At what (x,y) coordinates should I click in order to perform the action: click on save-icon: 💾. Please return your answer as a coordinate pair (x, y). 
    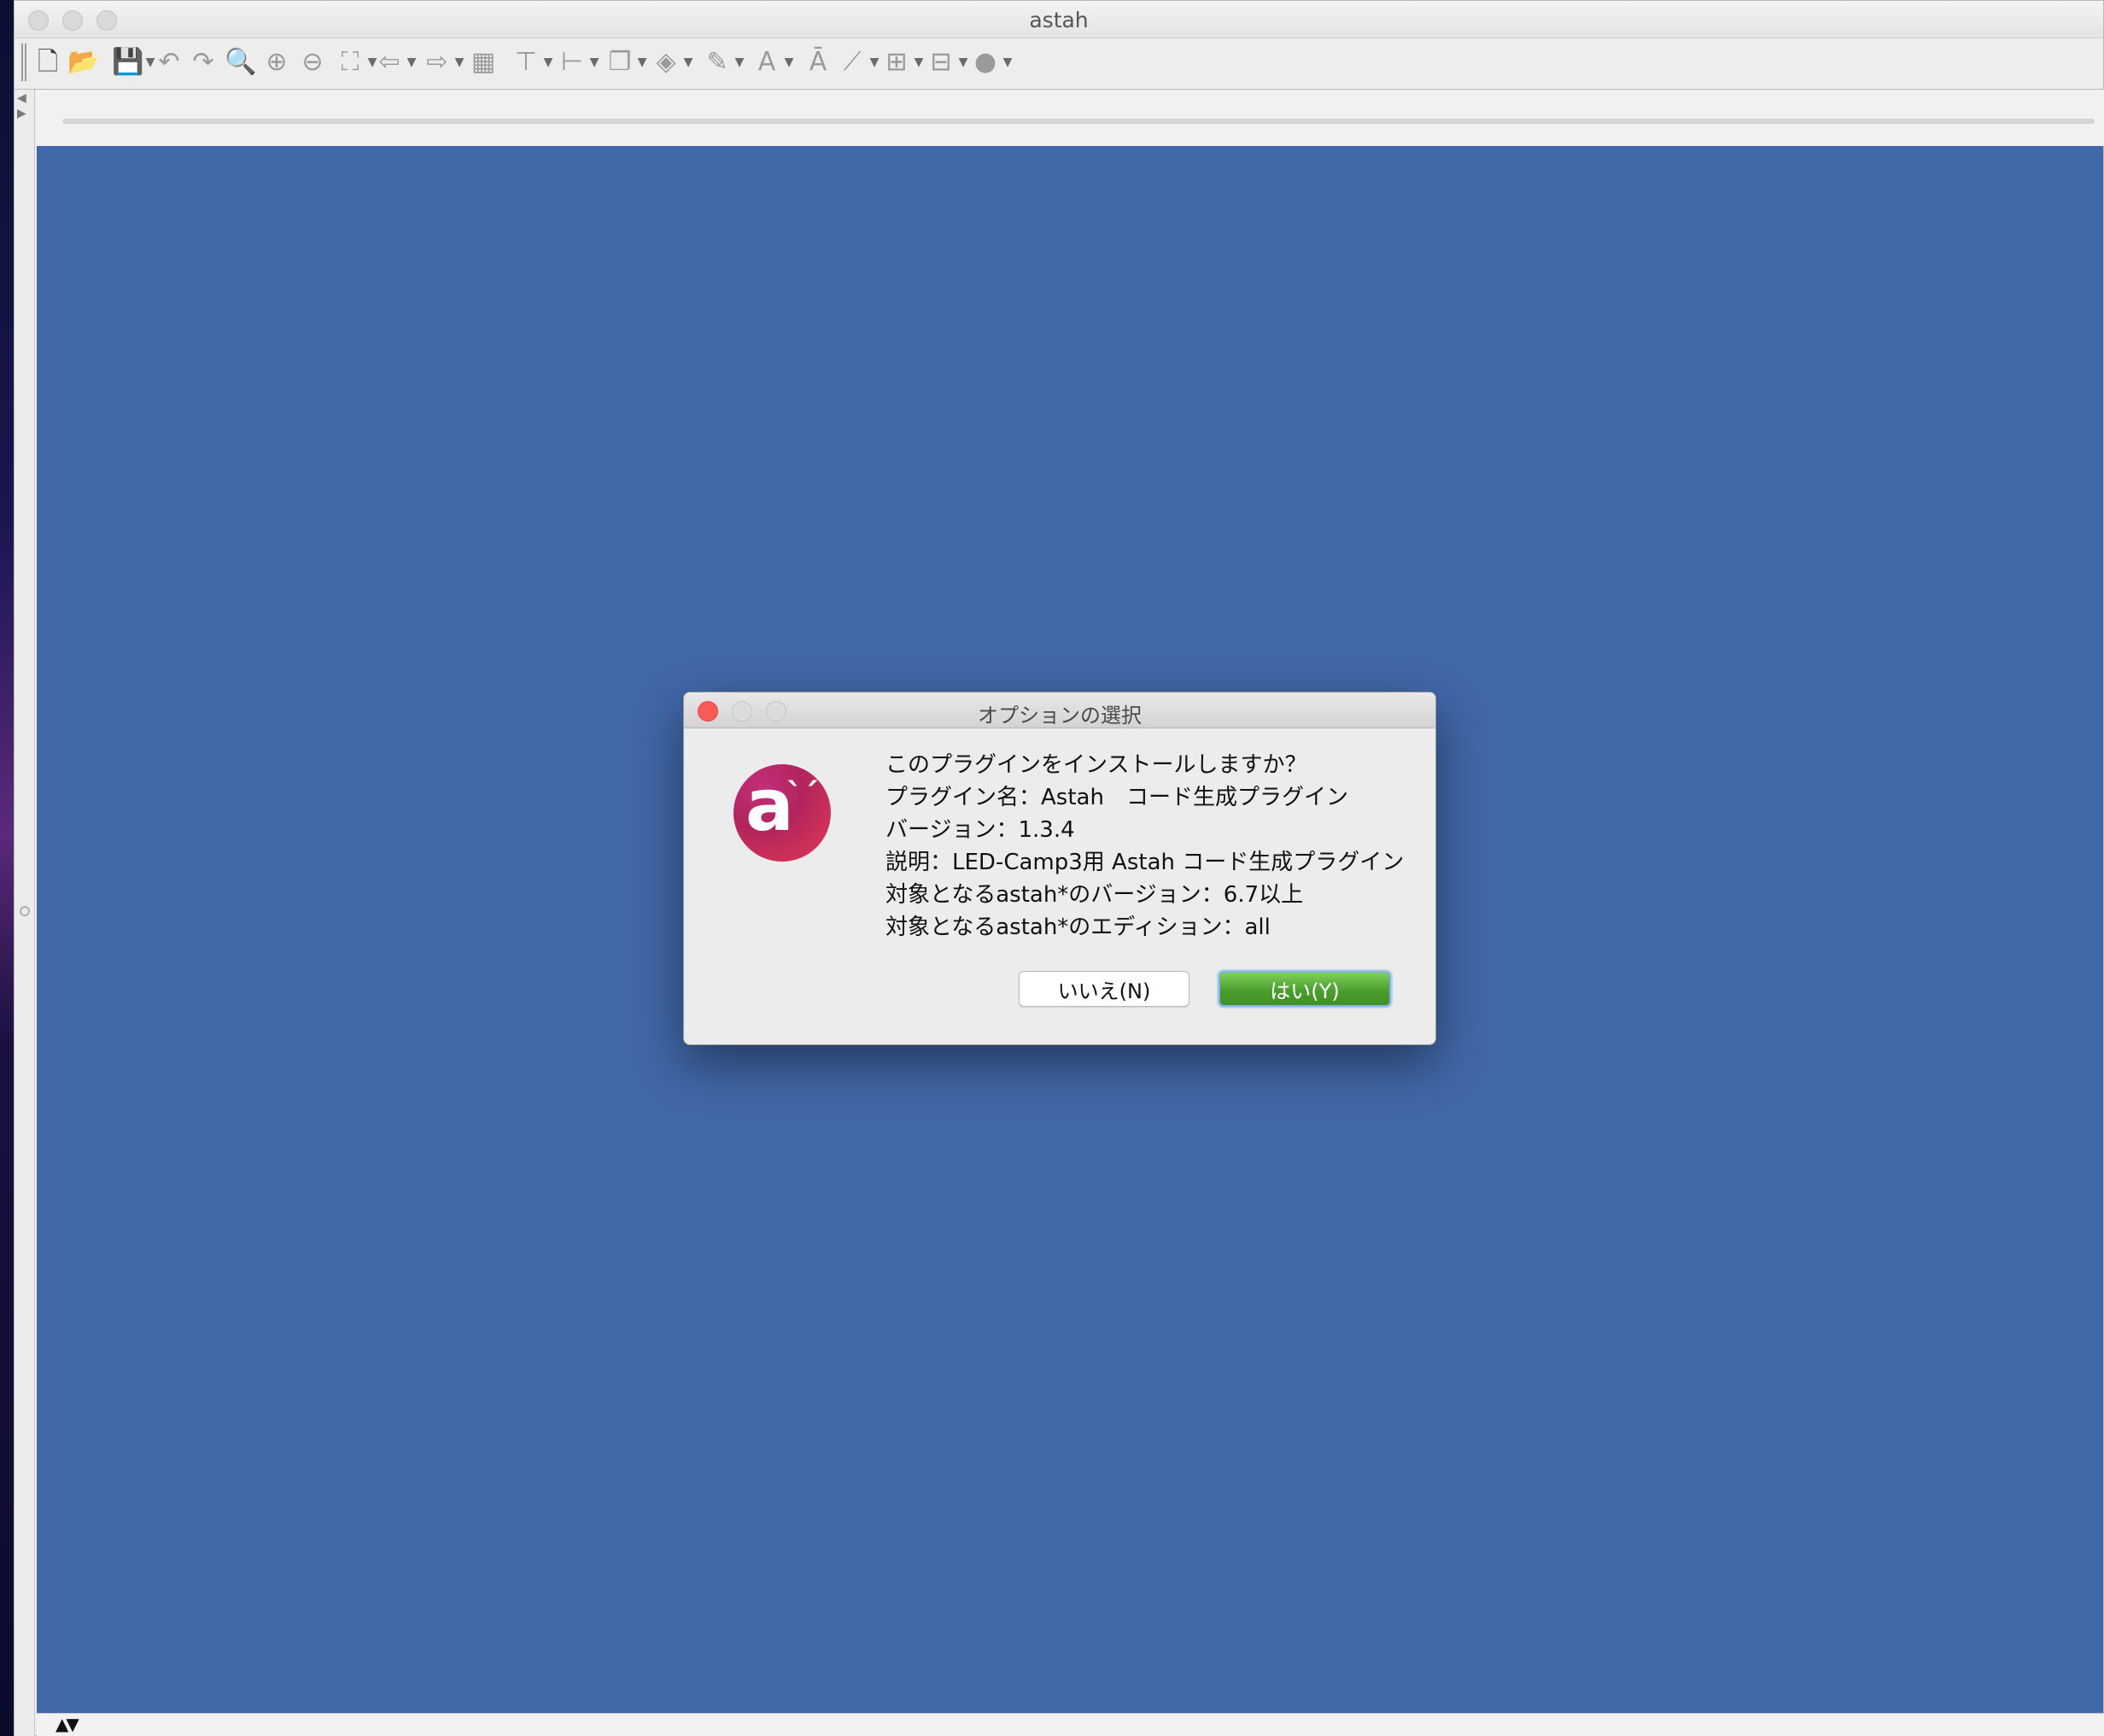
    Looking at the image, I should click on (128, 62).